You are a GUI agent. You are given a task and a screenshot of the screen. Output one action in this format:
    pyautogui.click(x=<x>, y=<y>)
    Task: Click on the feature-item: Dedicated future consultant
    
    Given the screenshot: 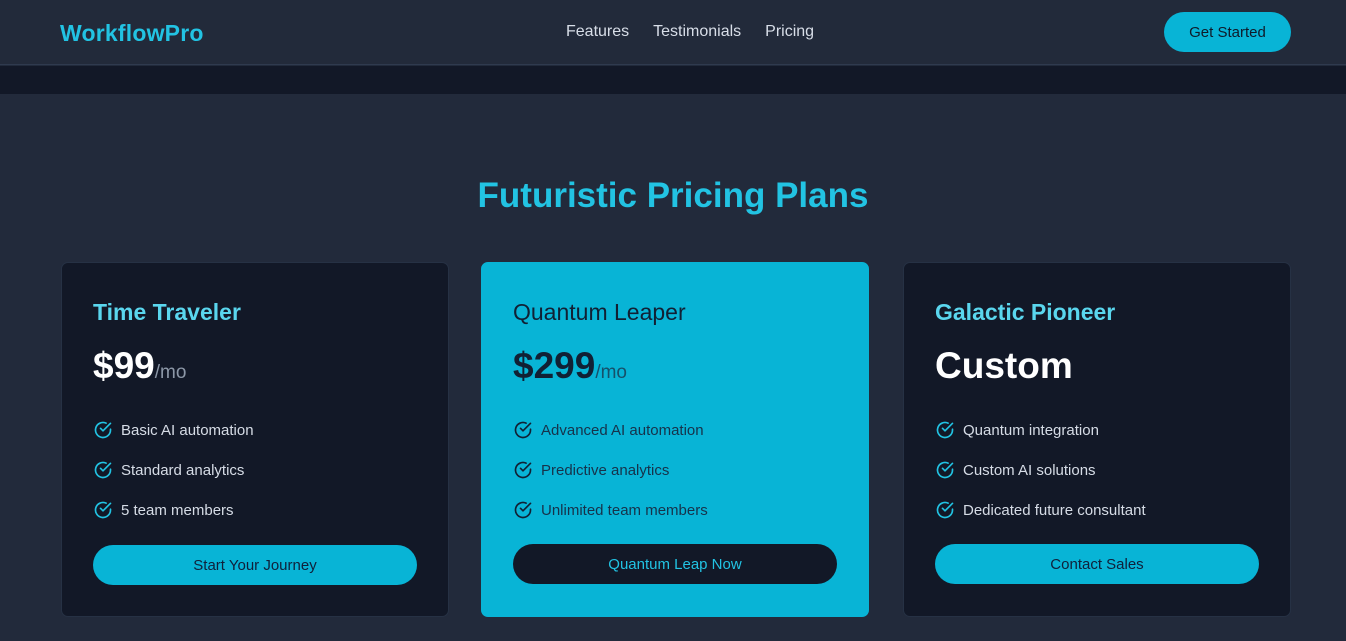 What is the action you would take?
    pyautogui.click(x=1040, y=510)
    